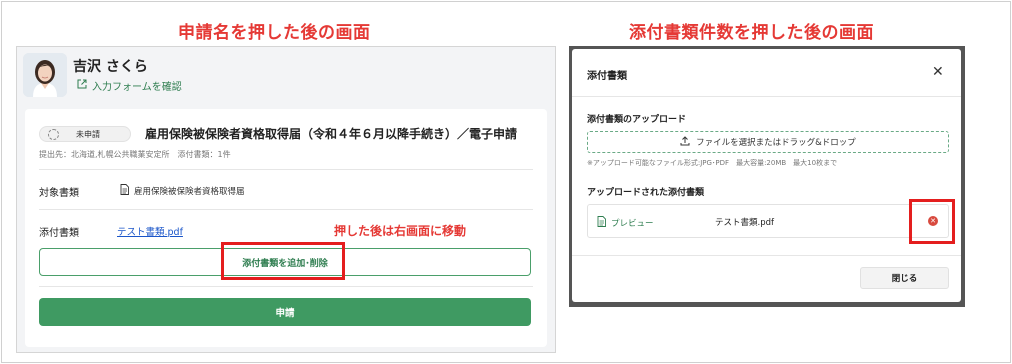 This screenshot has height=364, width=1012. I want to click on application-title: 雇用保険被保険者資格取得届（令和４年６月以降手続き）／電子申請, so click(331, 133).